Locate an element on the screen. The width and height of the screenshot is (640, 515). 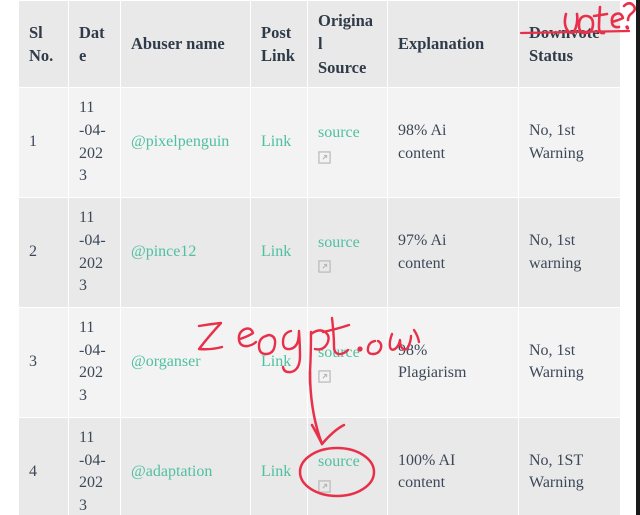
explanation-line1: 100% AI is located at coordinates (427, 460).